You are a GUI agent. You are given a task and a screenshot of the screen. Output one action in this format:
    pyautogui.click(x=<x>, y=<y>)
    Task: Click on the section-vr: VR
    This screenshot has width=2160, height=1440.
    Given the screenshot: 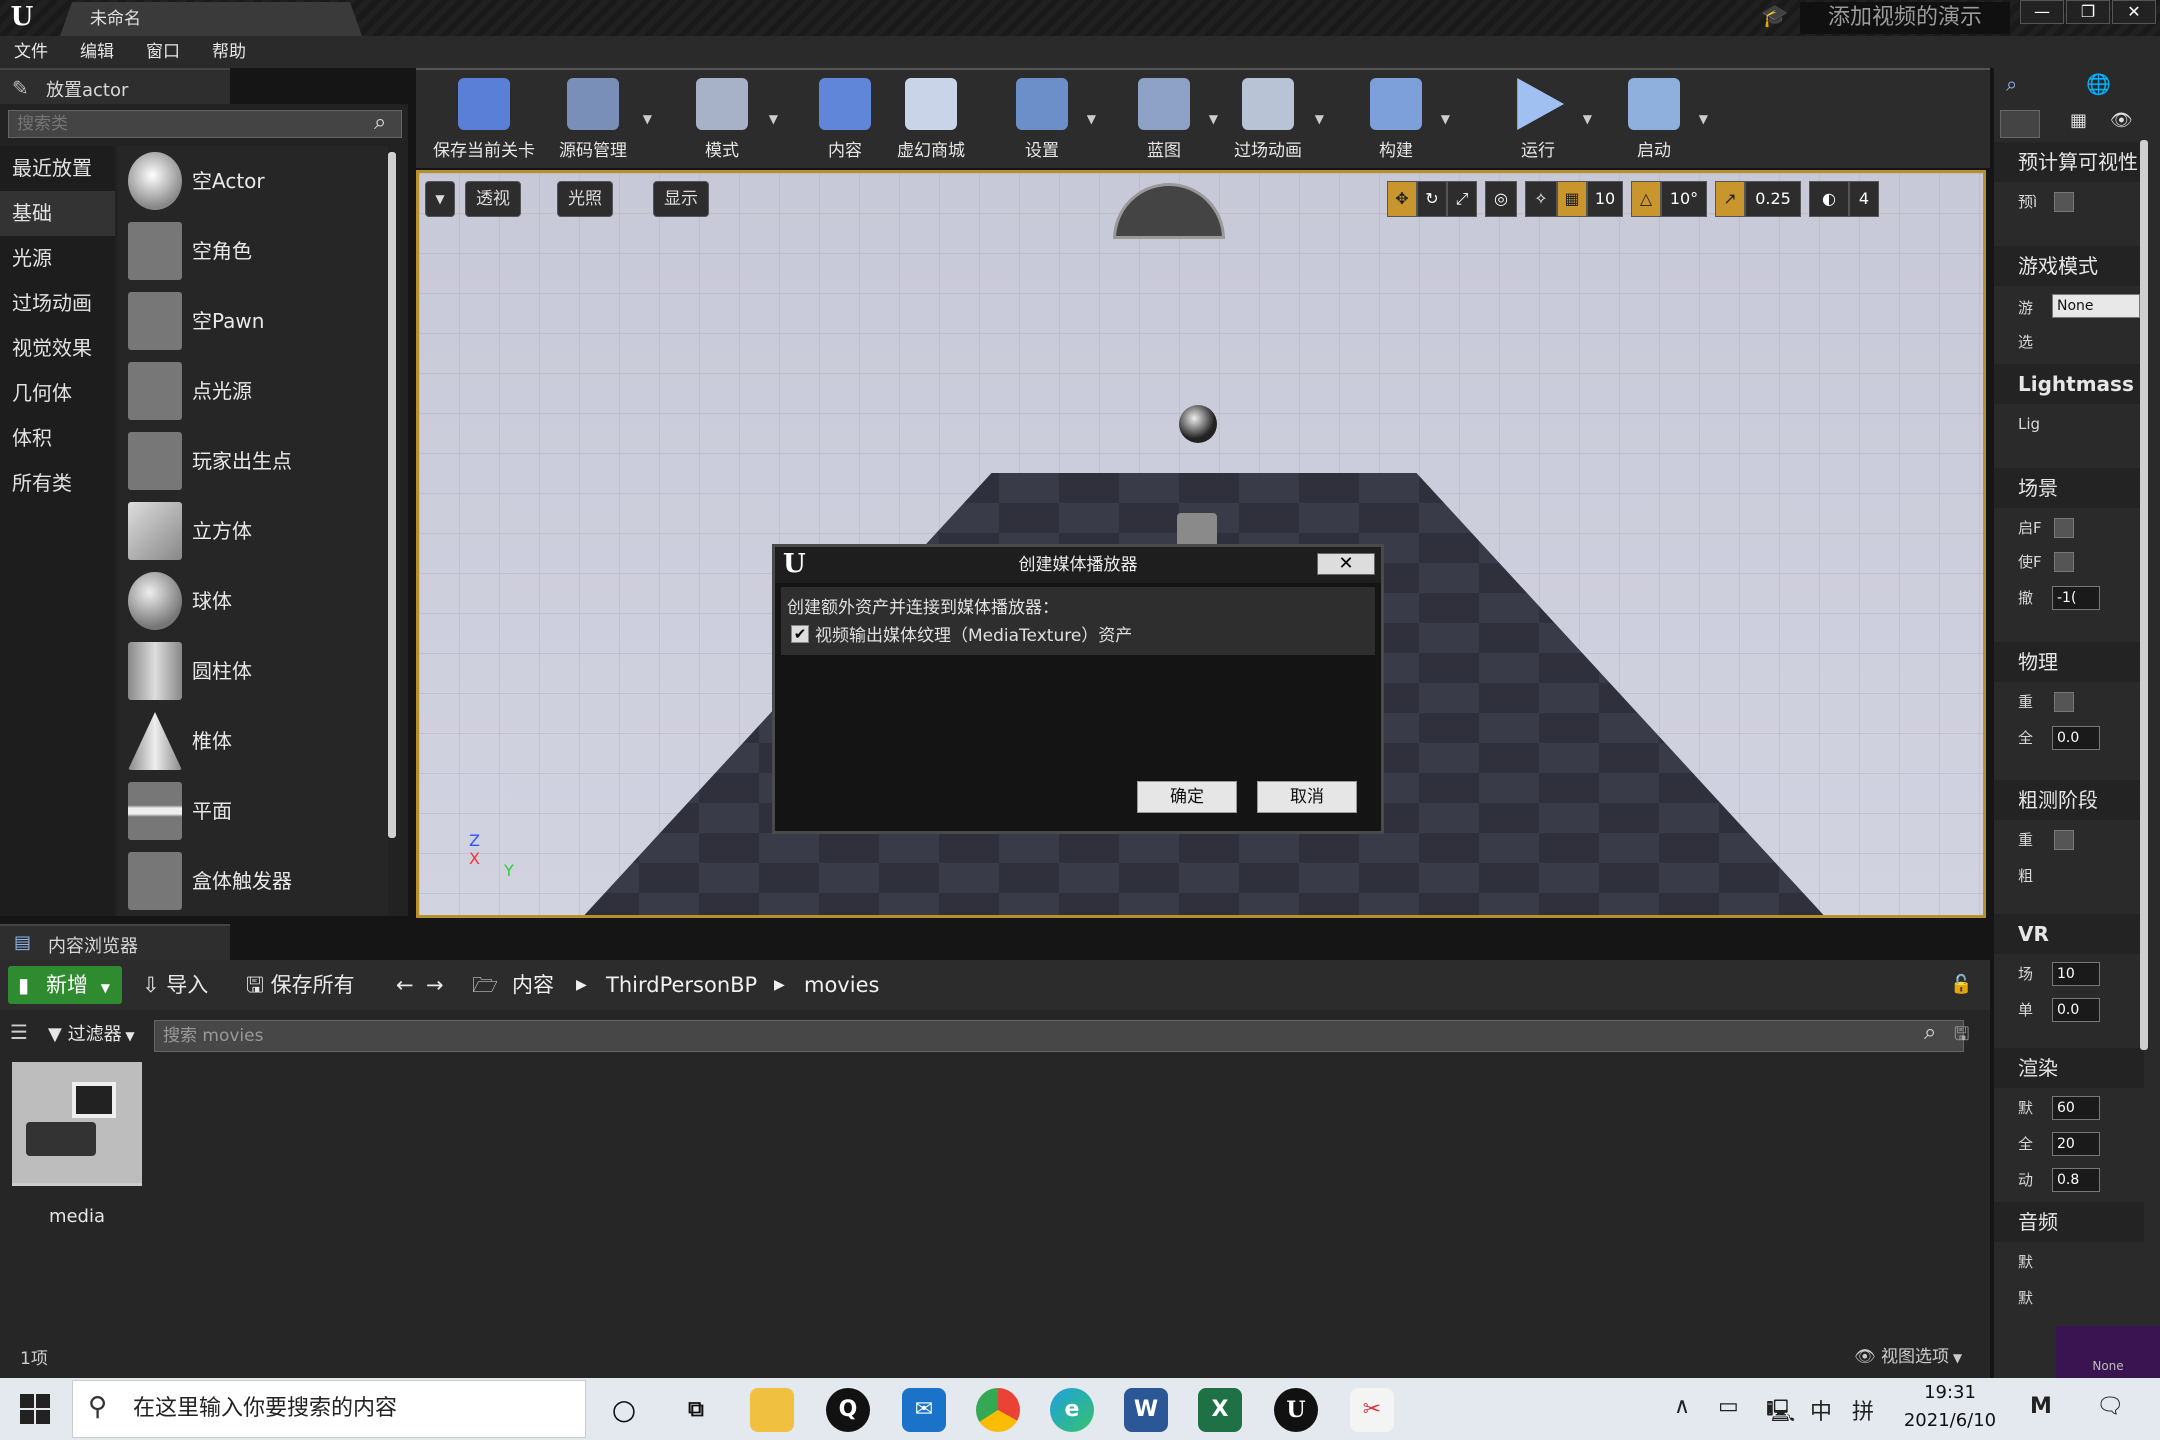 What is the action you would take?
    pyautogui.click(x=2069, y=934)
    